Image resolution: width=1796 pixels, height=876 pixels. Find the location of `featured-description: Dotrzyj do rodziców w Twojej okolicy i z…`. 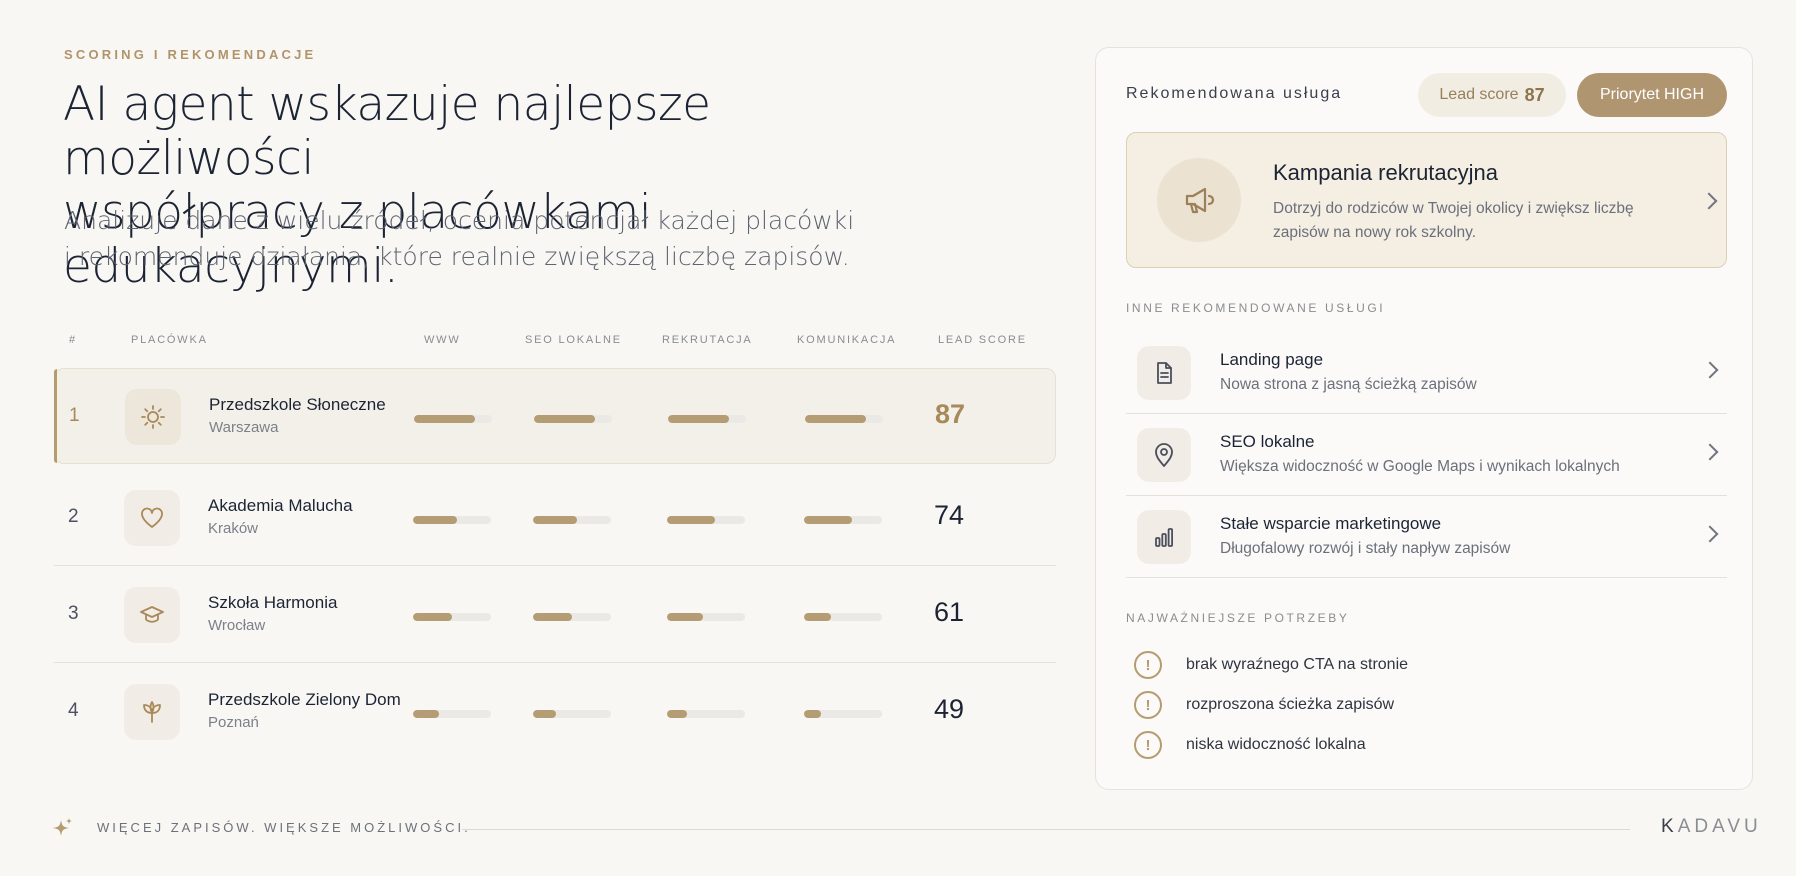

featured-description: Dotrzyj do rodziców w Twojej okolicy i z… is located at coordinates (1453, 220).